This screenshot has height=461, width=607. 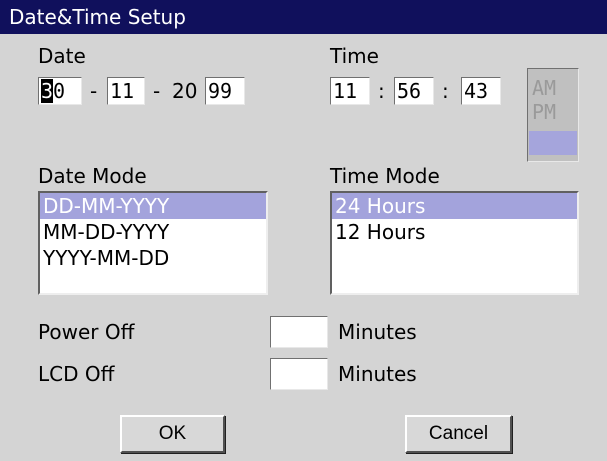 I want to click on time-minute-field: 56, so click(x=414, y=91).